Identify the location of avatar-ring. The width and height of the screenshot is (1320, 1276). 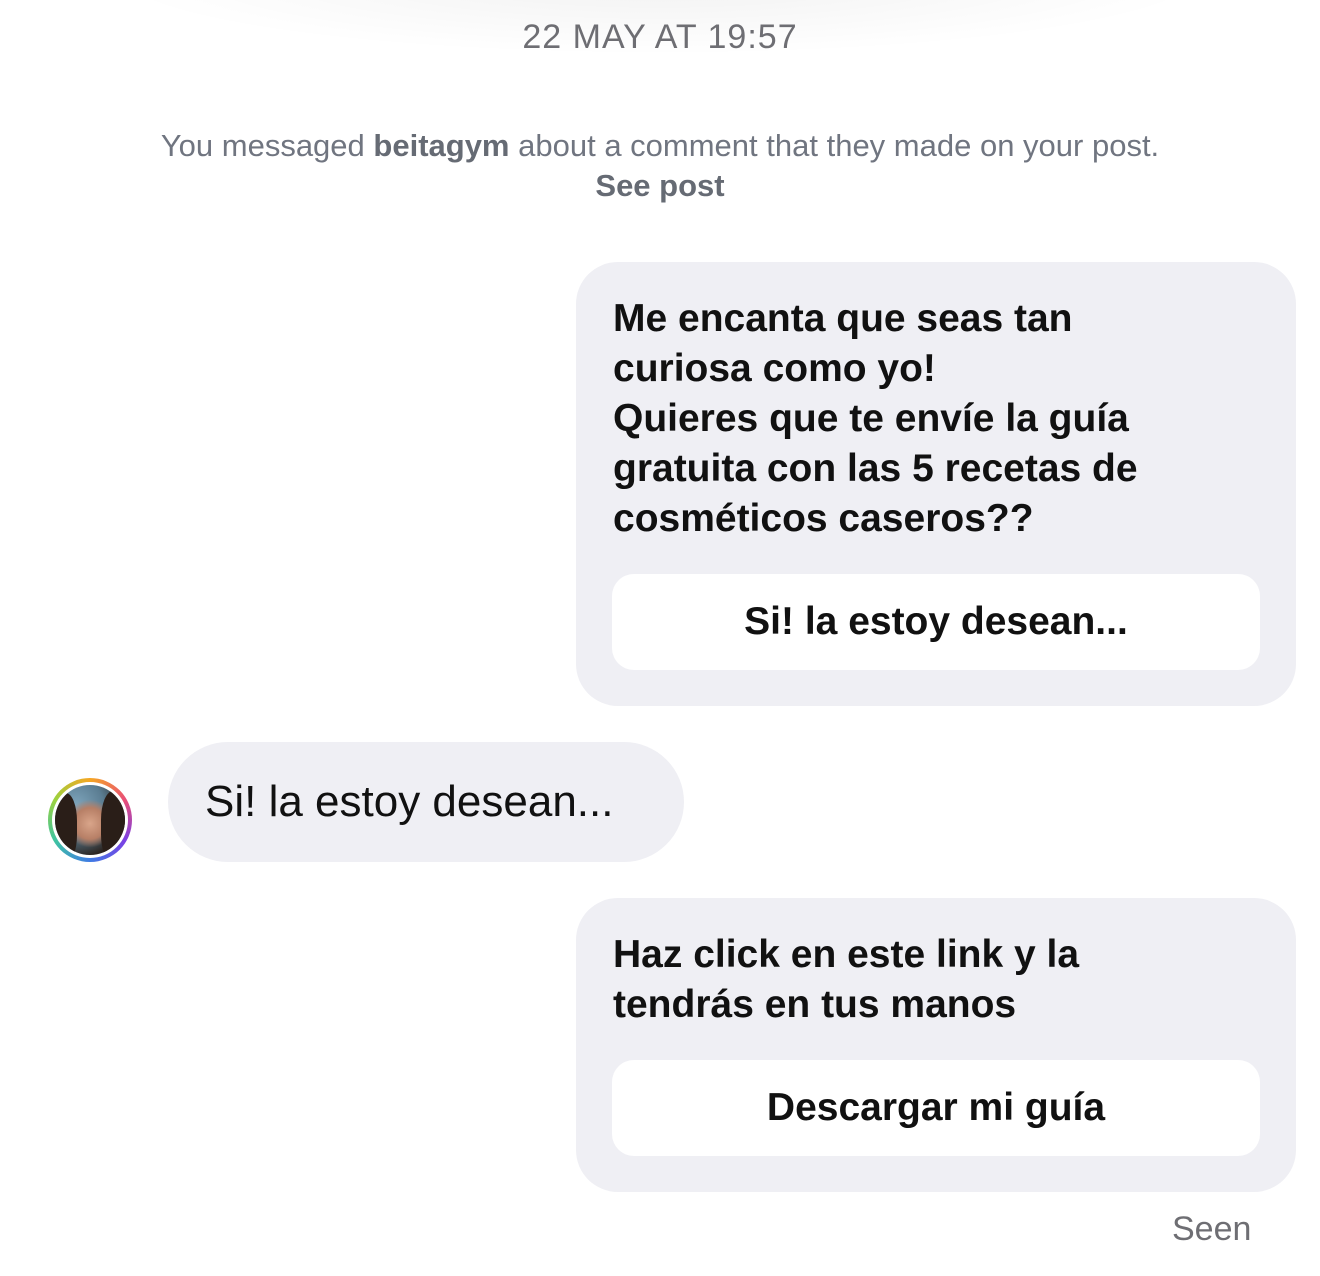
(90, 820).